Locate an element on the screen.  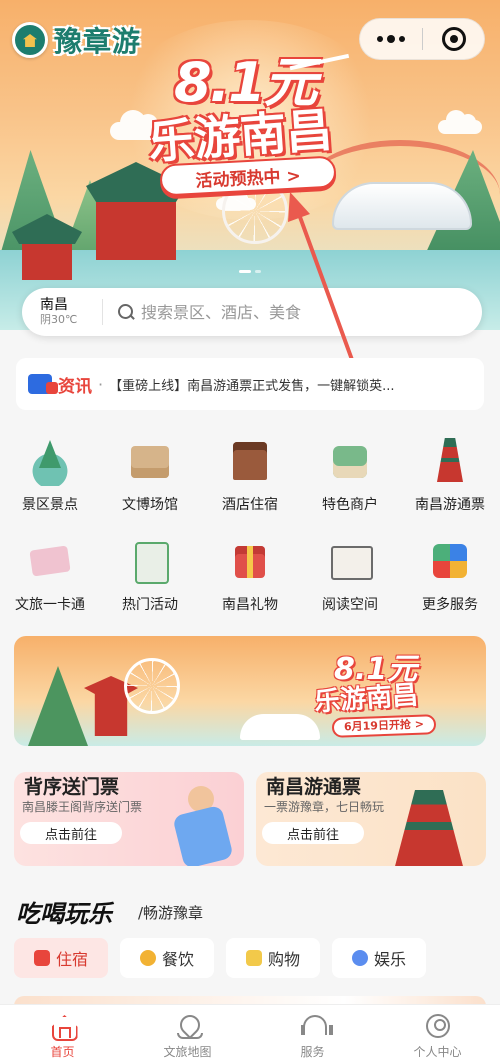
news-label: 资讯 is located at coordinates (75, 386).